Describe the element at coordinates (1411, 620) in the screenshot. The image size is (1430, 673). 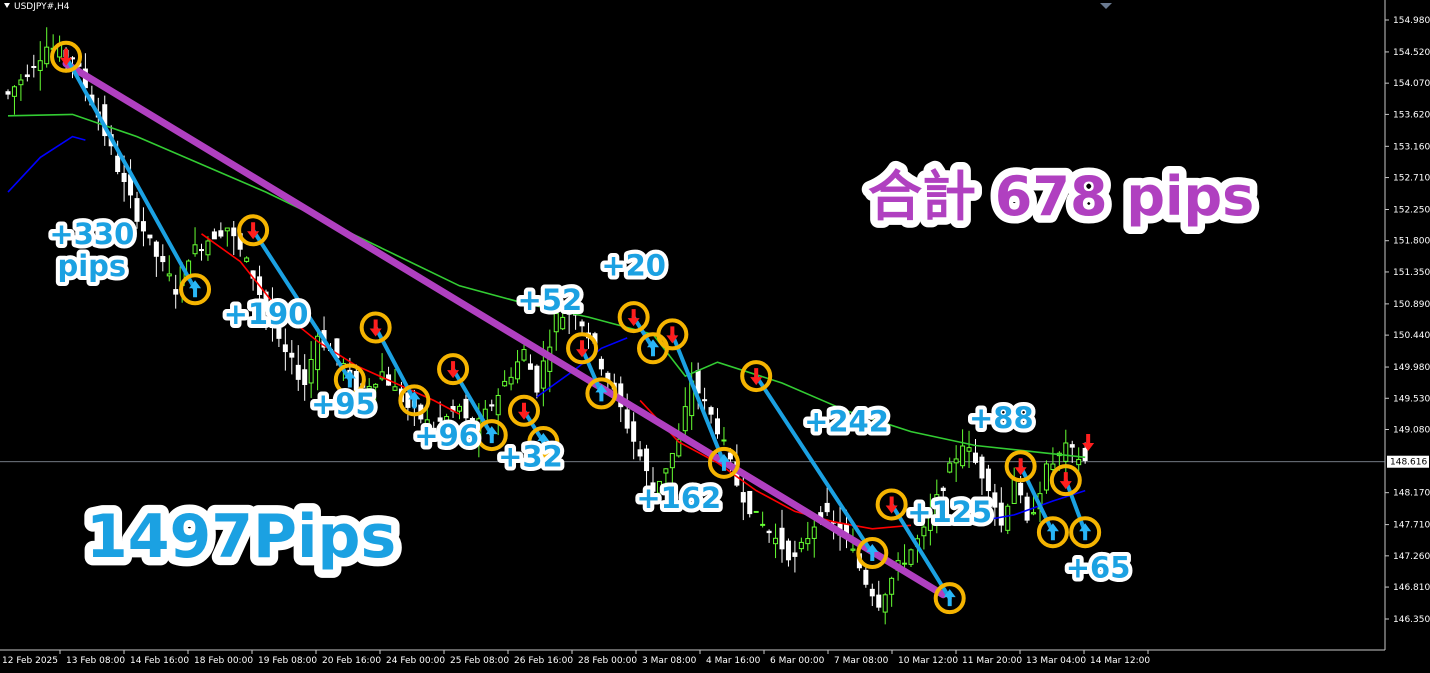
I see `price-tick-label: 146.350` at that location.